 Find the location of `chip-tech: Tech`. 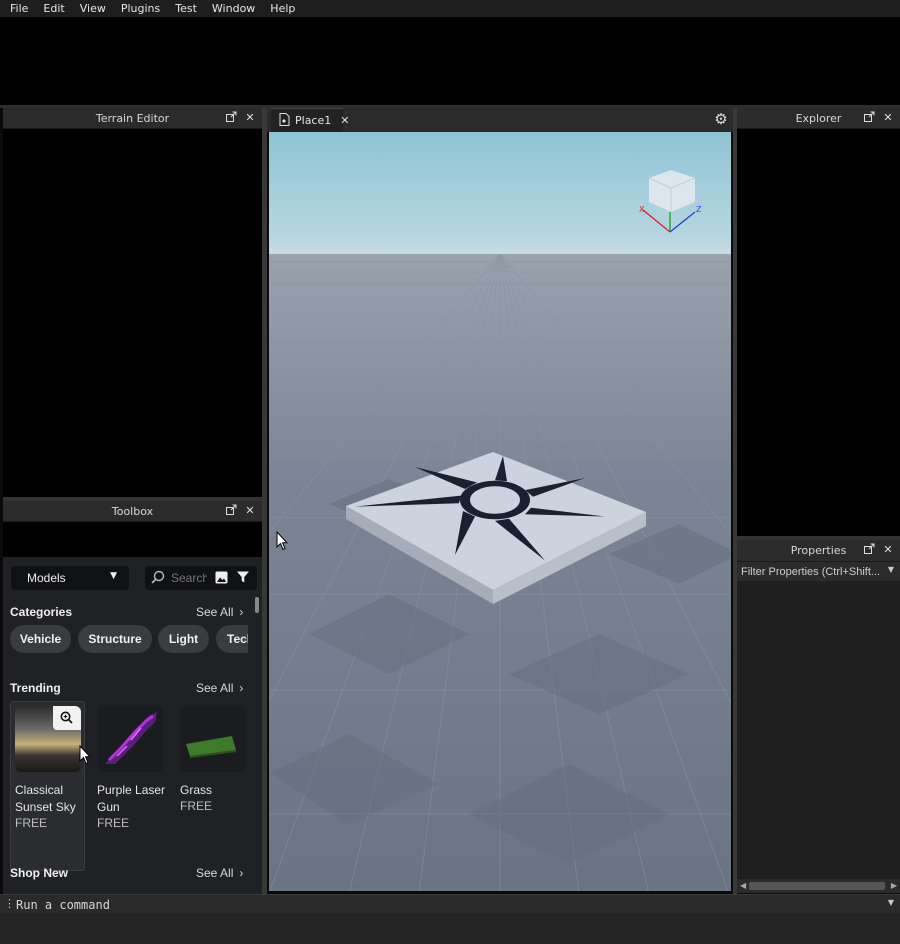

chip-tech: Tech is located at coordinates (232, 639).